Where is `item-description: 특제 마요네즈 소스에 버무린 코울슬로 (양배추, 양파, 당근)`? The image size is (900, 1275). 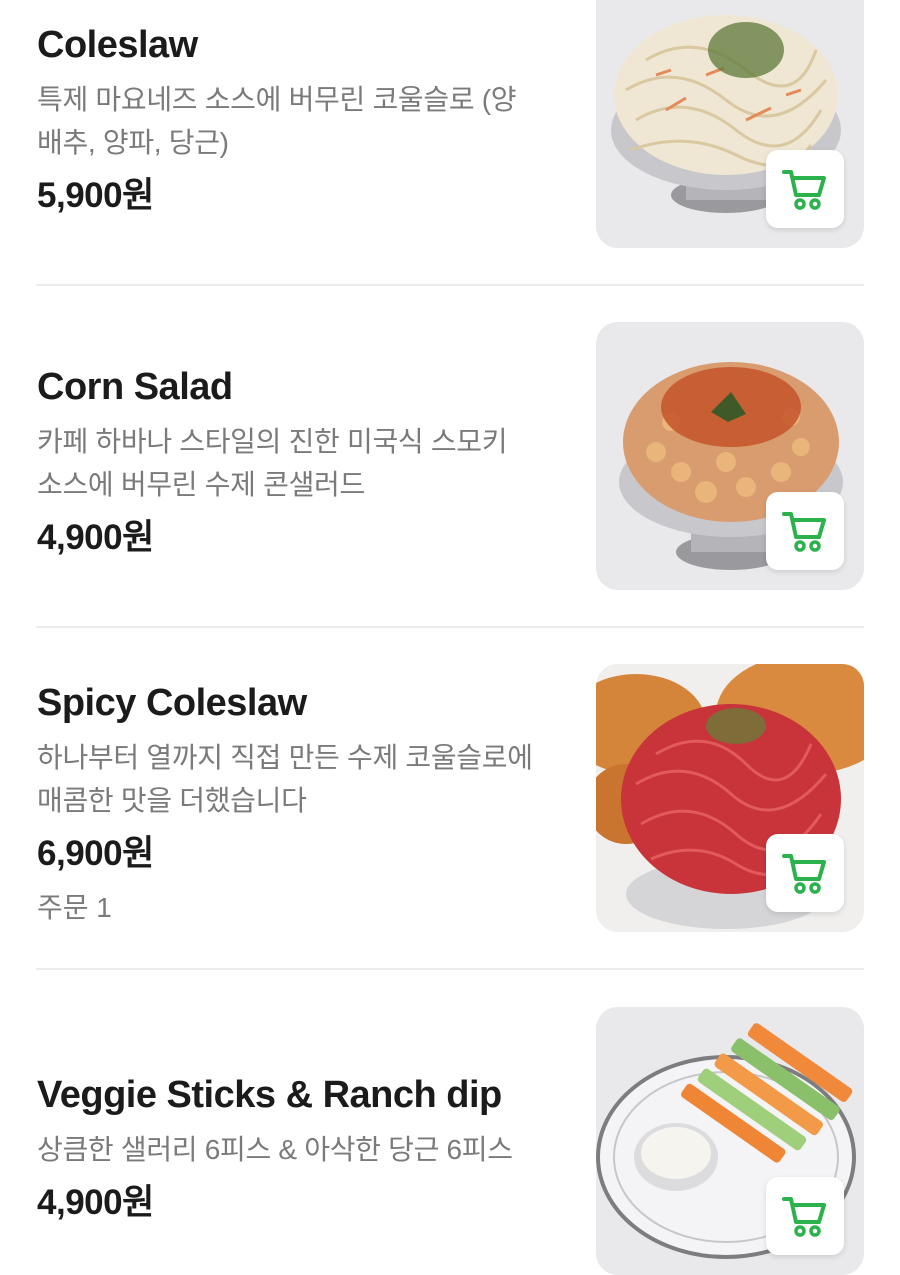
item-description: 특제 마요네즈 소스에 버무린 코울슬로 (양배추, 양파, 당근) is located at coordinates (277, 121).